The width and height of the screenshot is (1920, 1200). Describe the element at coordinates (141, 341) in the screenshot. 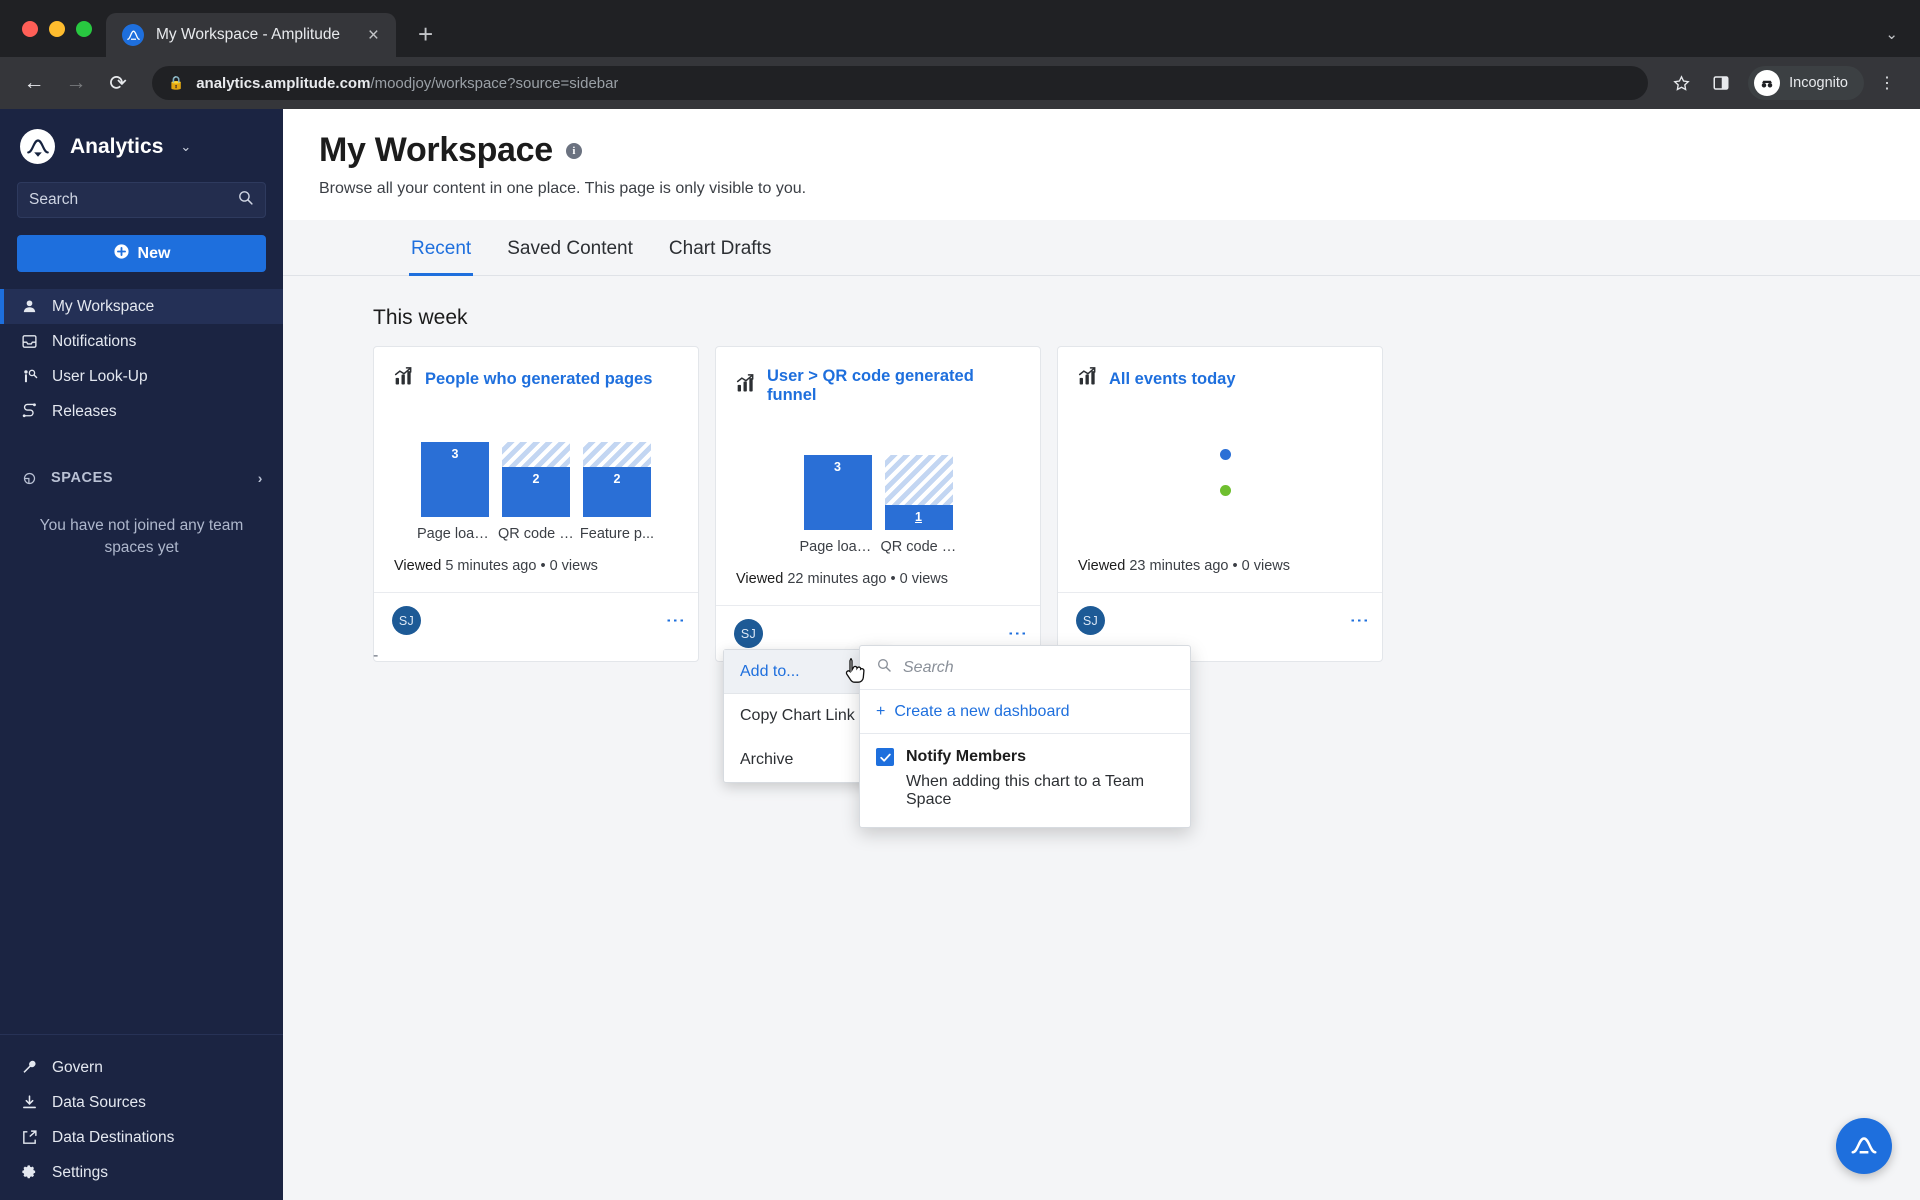

I see `sidebar-item-notifications: Notifications` at that location.